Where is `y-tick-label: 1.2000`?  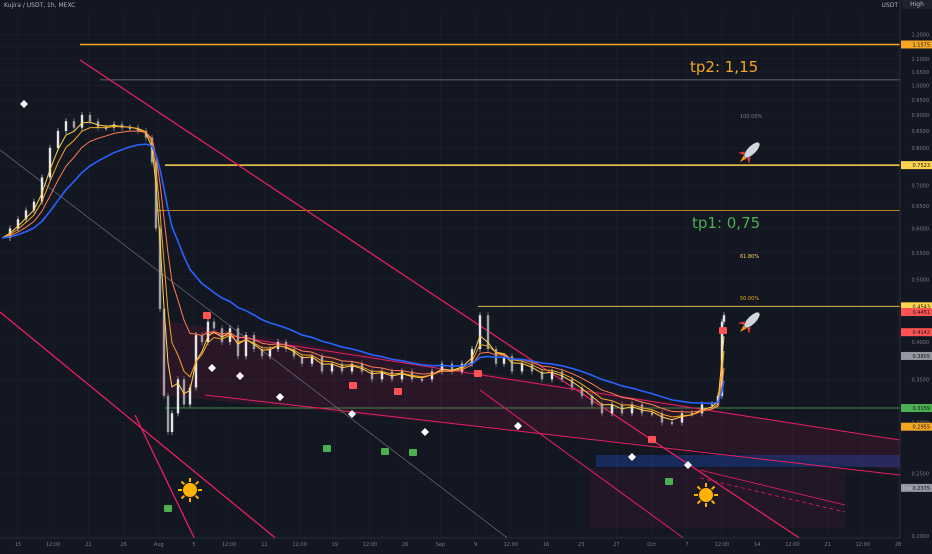 y-tick-label: 1.2000 is located at coordinates (921, 35).